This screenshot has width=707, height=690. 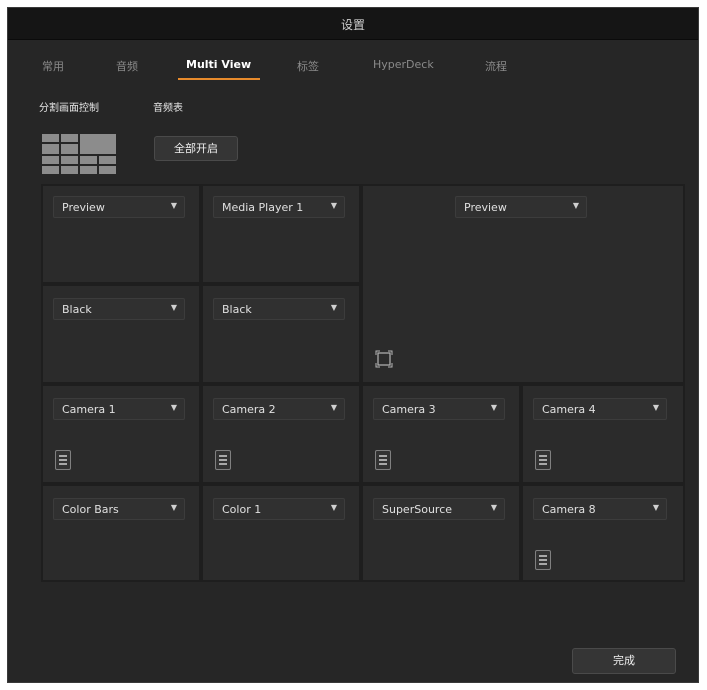 I want to click on view-window-5: Camera 1 ▼, so click(x=121, y=434).